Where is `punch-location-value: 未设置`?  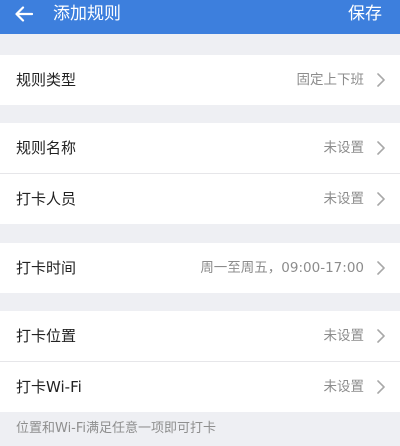
punch-location-value: 未设置 is located at coordinates (344, 336).